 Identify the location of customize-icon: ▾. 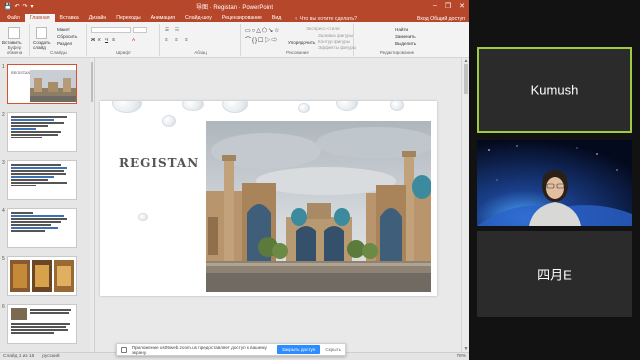
(32, 6).